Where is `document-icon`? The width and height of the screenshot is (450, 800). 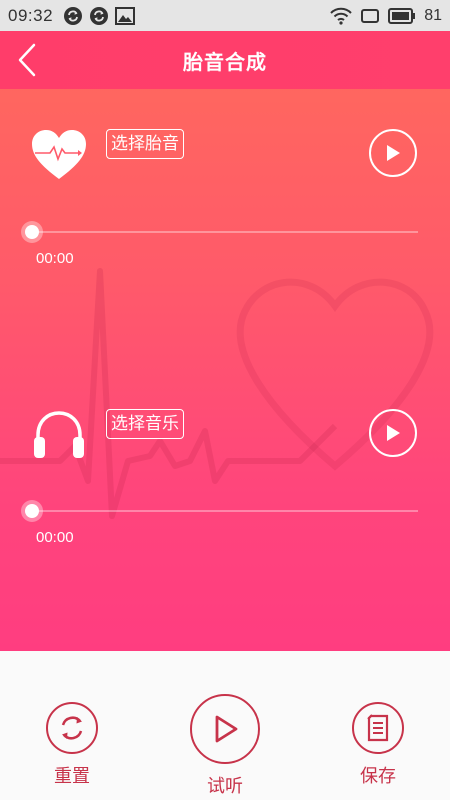 document-icon is located at coordinates (378, 728).